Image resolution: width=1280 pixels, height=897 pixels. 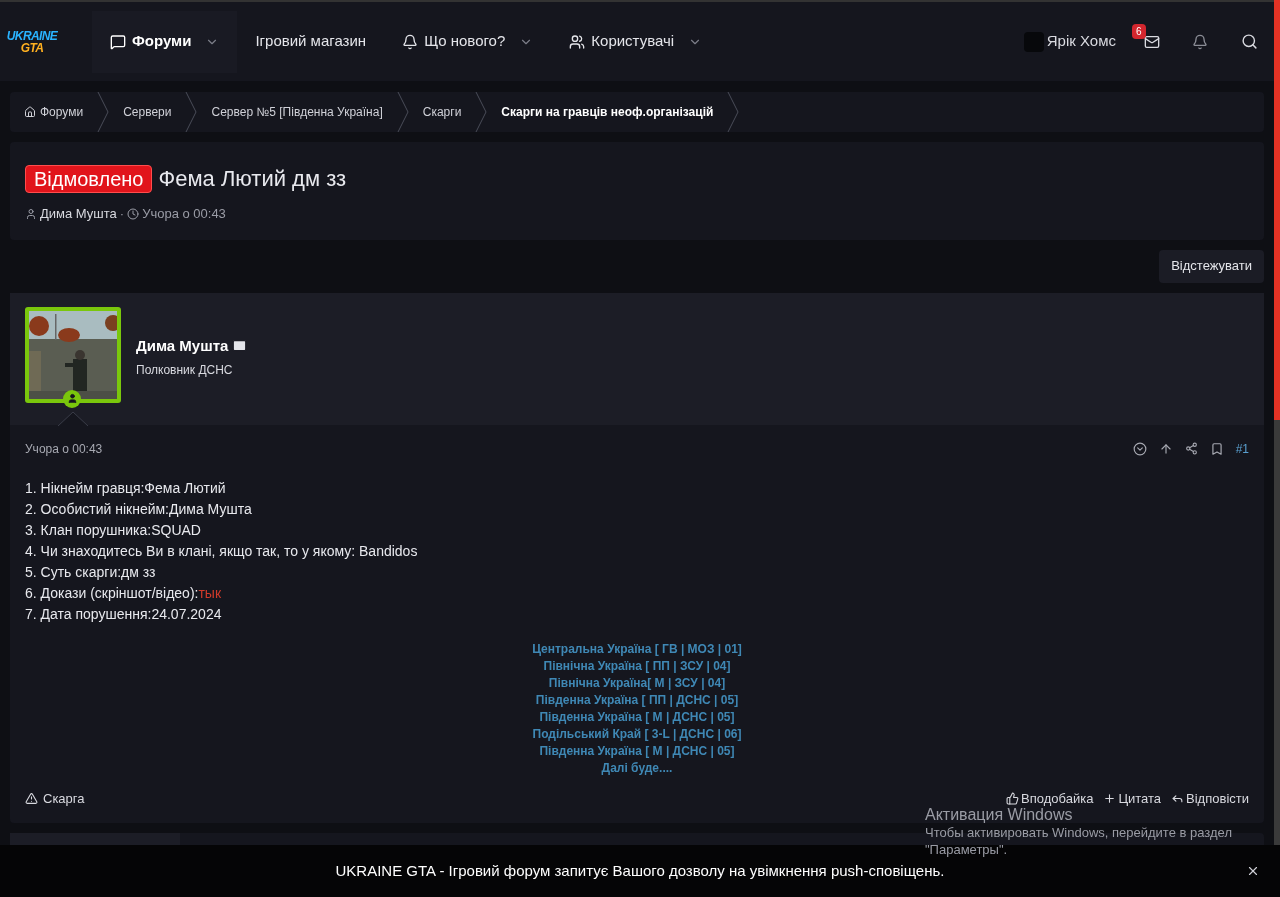 I want to click on post-number: #1, so click(x=1242, y=448).